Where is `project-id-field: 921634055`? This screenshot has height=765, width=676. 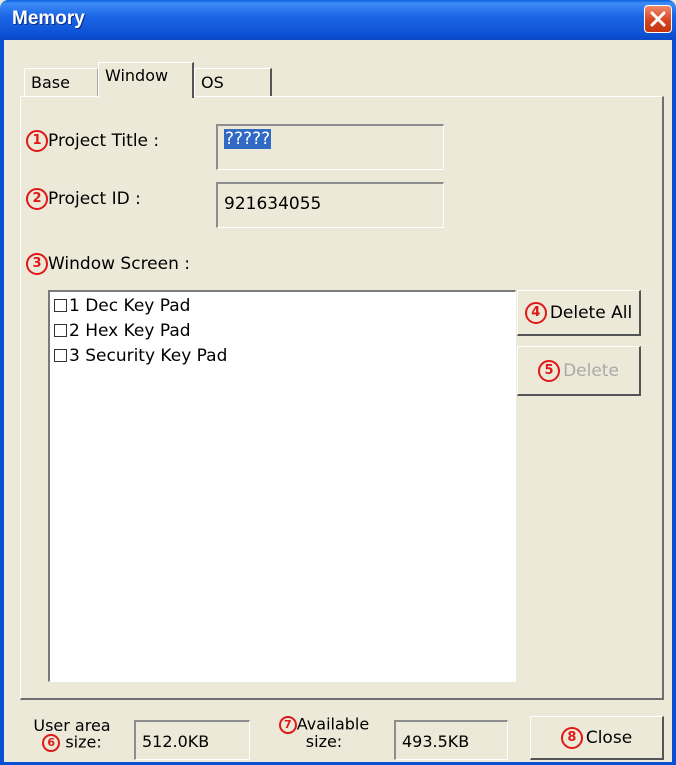 project-id-field: 921634055 is located at coordinates (330, 205).